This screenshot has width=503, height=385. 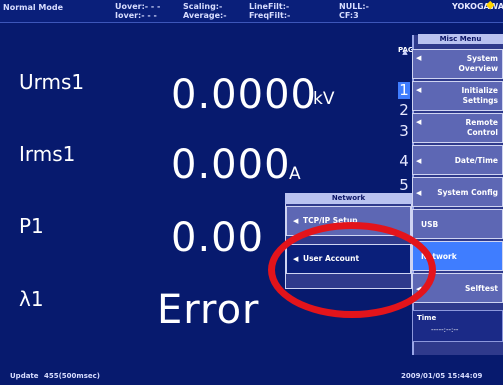 What do you see at coordinates (457, 128) in the screenshot?
I see `menu-item-remote-control: ◀ Remote Control` at bounding box center [457, 128].